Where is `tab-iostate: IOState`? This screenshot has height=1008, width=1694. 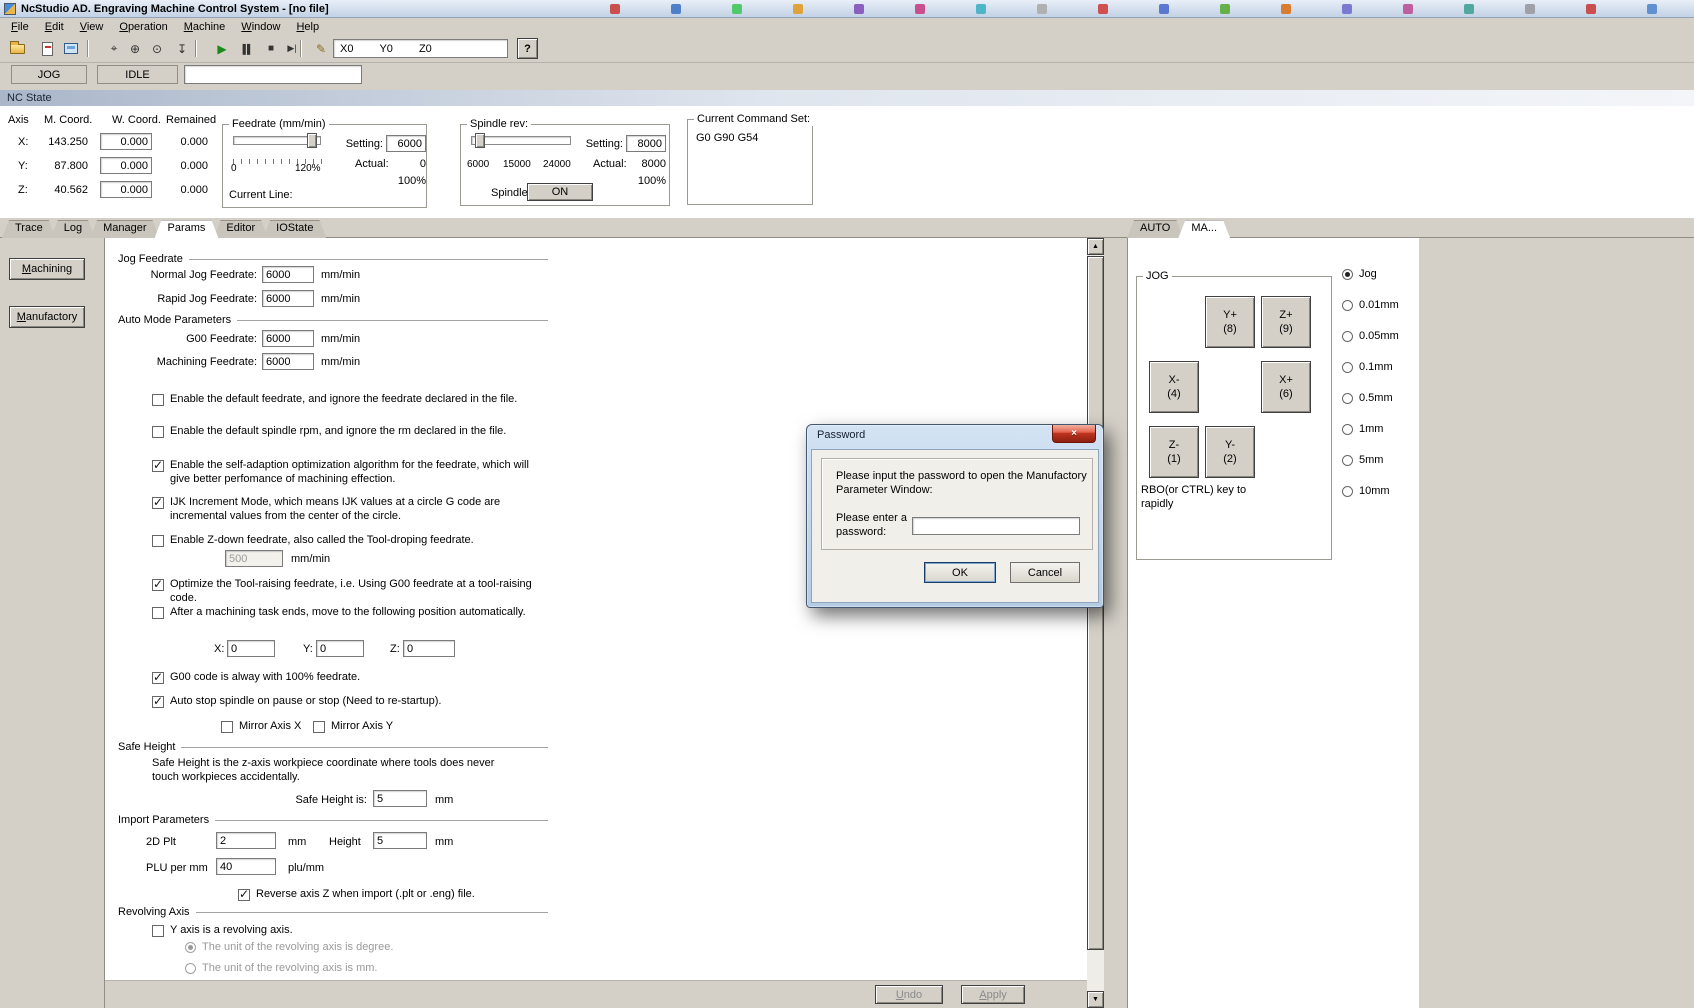 tab-iostate: IOState is located at coordinates (294, 229).